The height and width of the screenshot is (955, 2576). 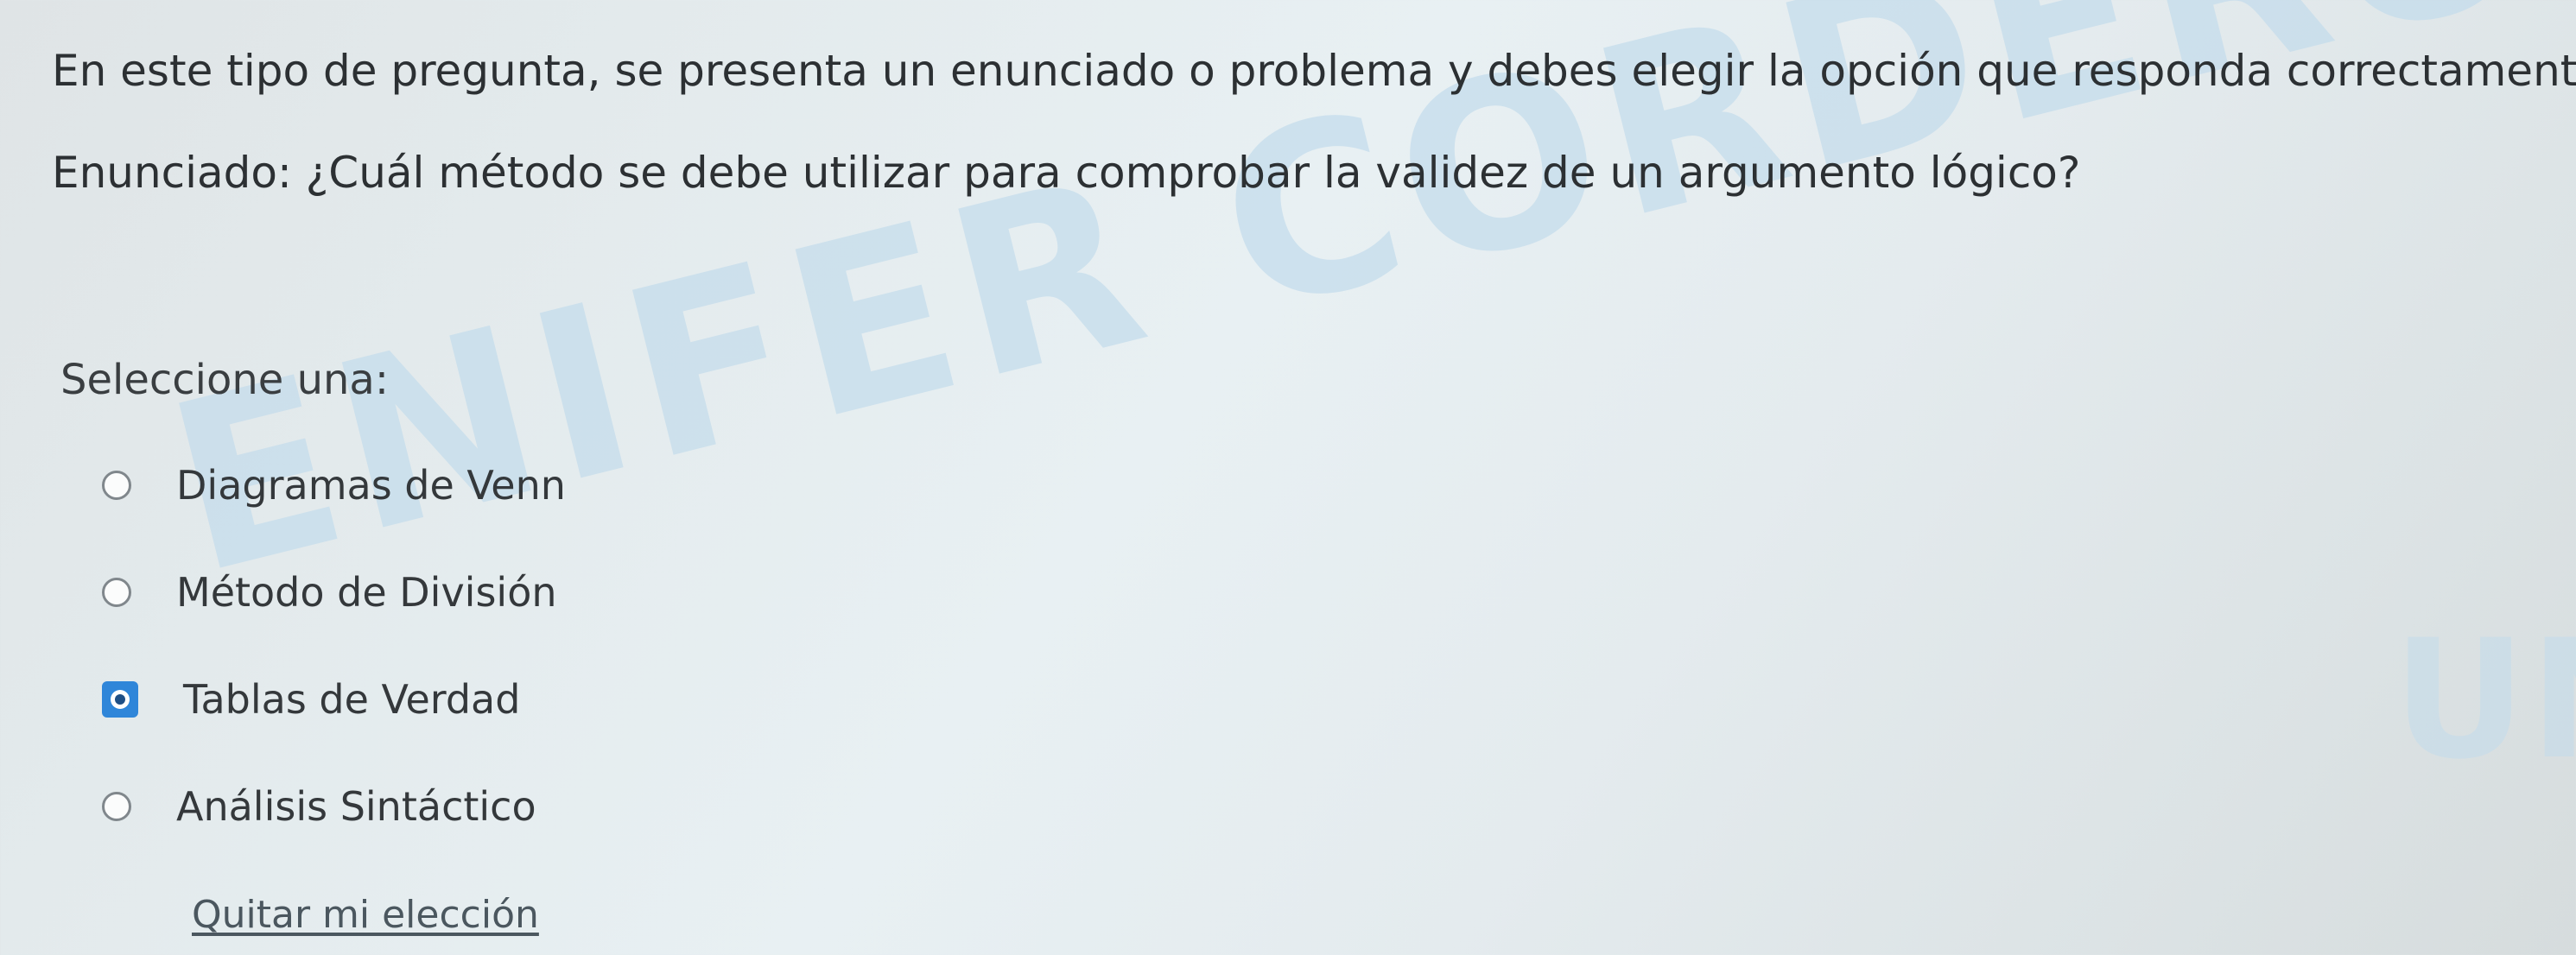 What do you see at coordinates (366, 592) in the screenshot?
I see `option-label: Método de División` at bounding box center [366, 592].